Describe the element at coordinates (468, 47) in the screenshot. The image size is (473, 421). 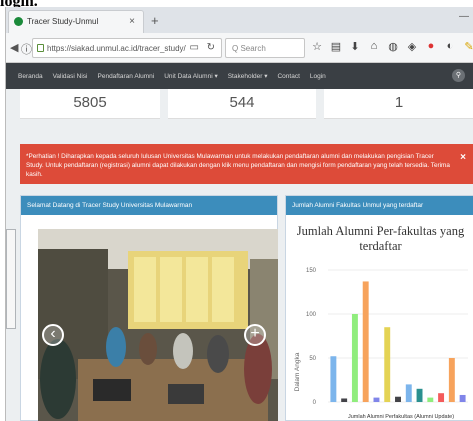
I see `pencil-icon: ✎` at that location.